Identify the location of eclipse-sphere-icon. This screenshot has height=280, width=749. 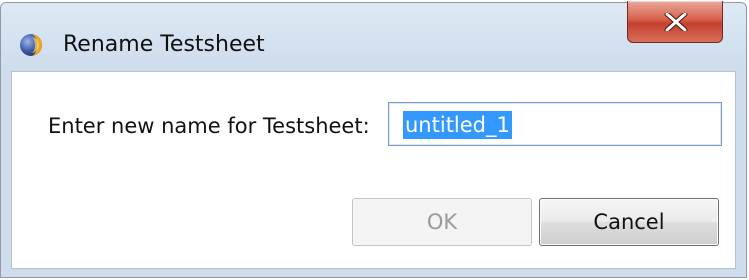
(31, 45).